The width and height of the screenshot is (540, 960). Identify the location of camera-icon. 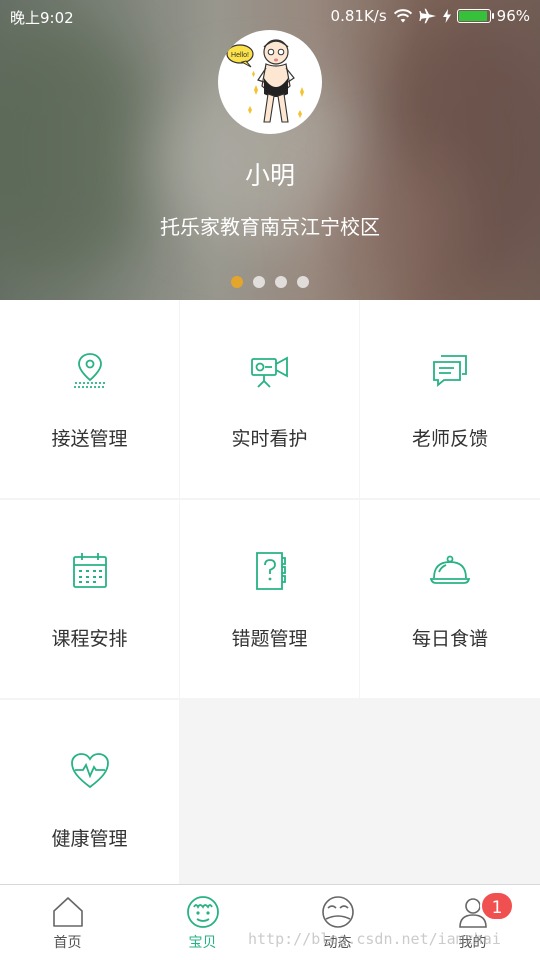
(269, 372).